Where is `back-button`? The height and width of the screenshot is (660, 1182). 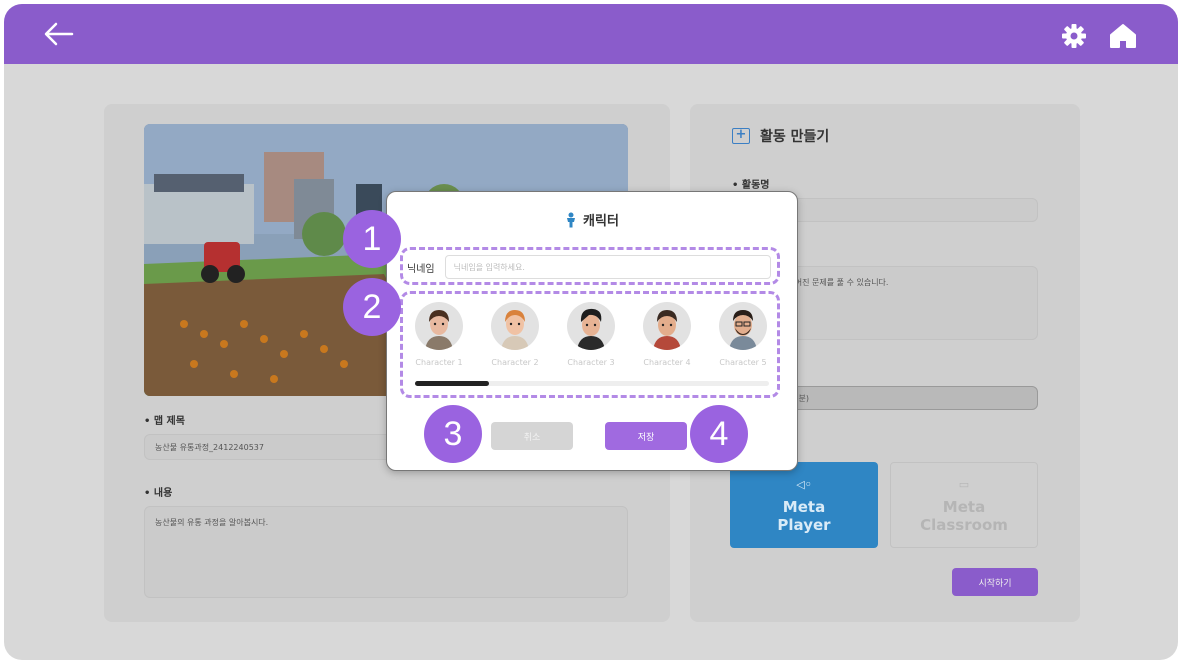 back-button is located at coordinates (59, 34).